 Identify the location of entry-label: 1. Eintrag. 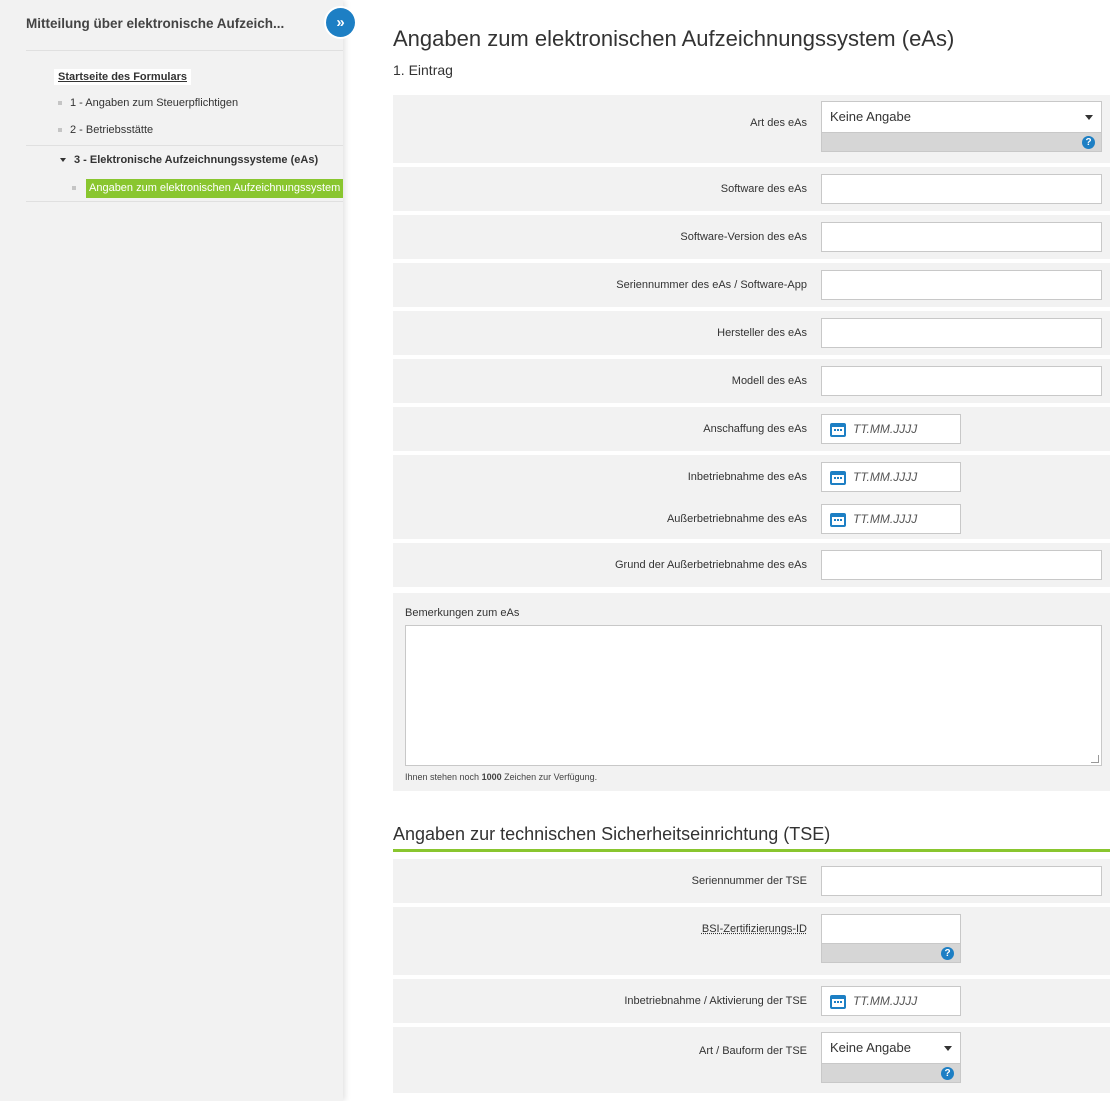
(423, 70).